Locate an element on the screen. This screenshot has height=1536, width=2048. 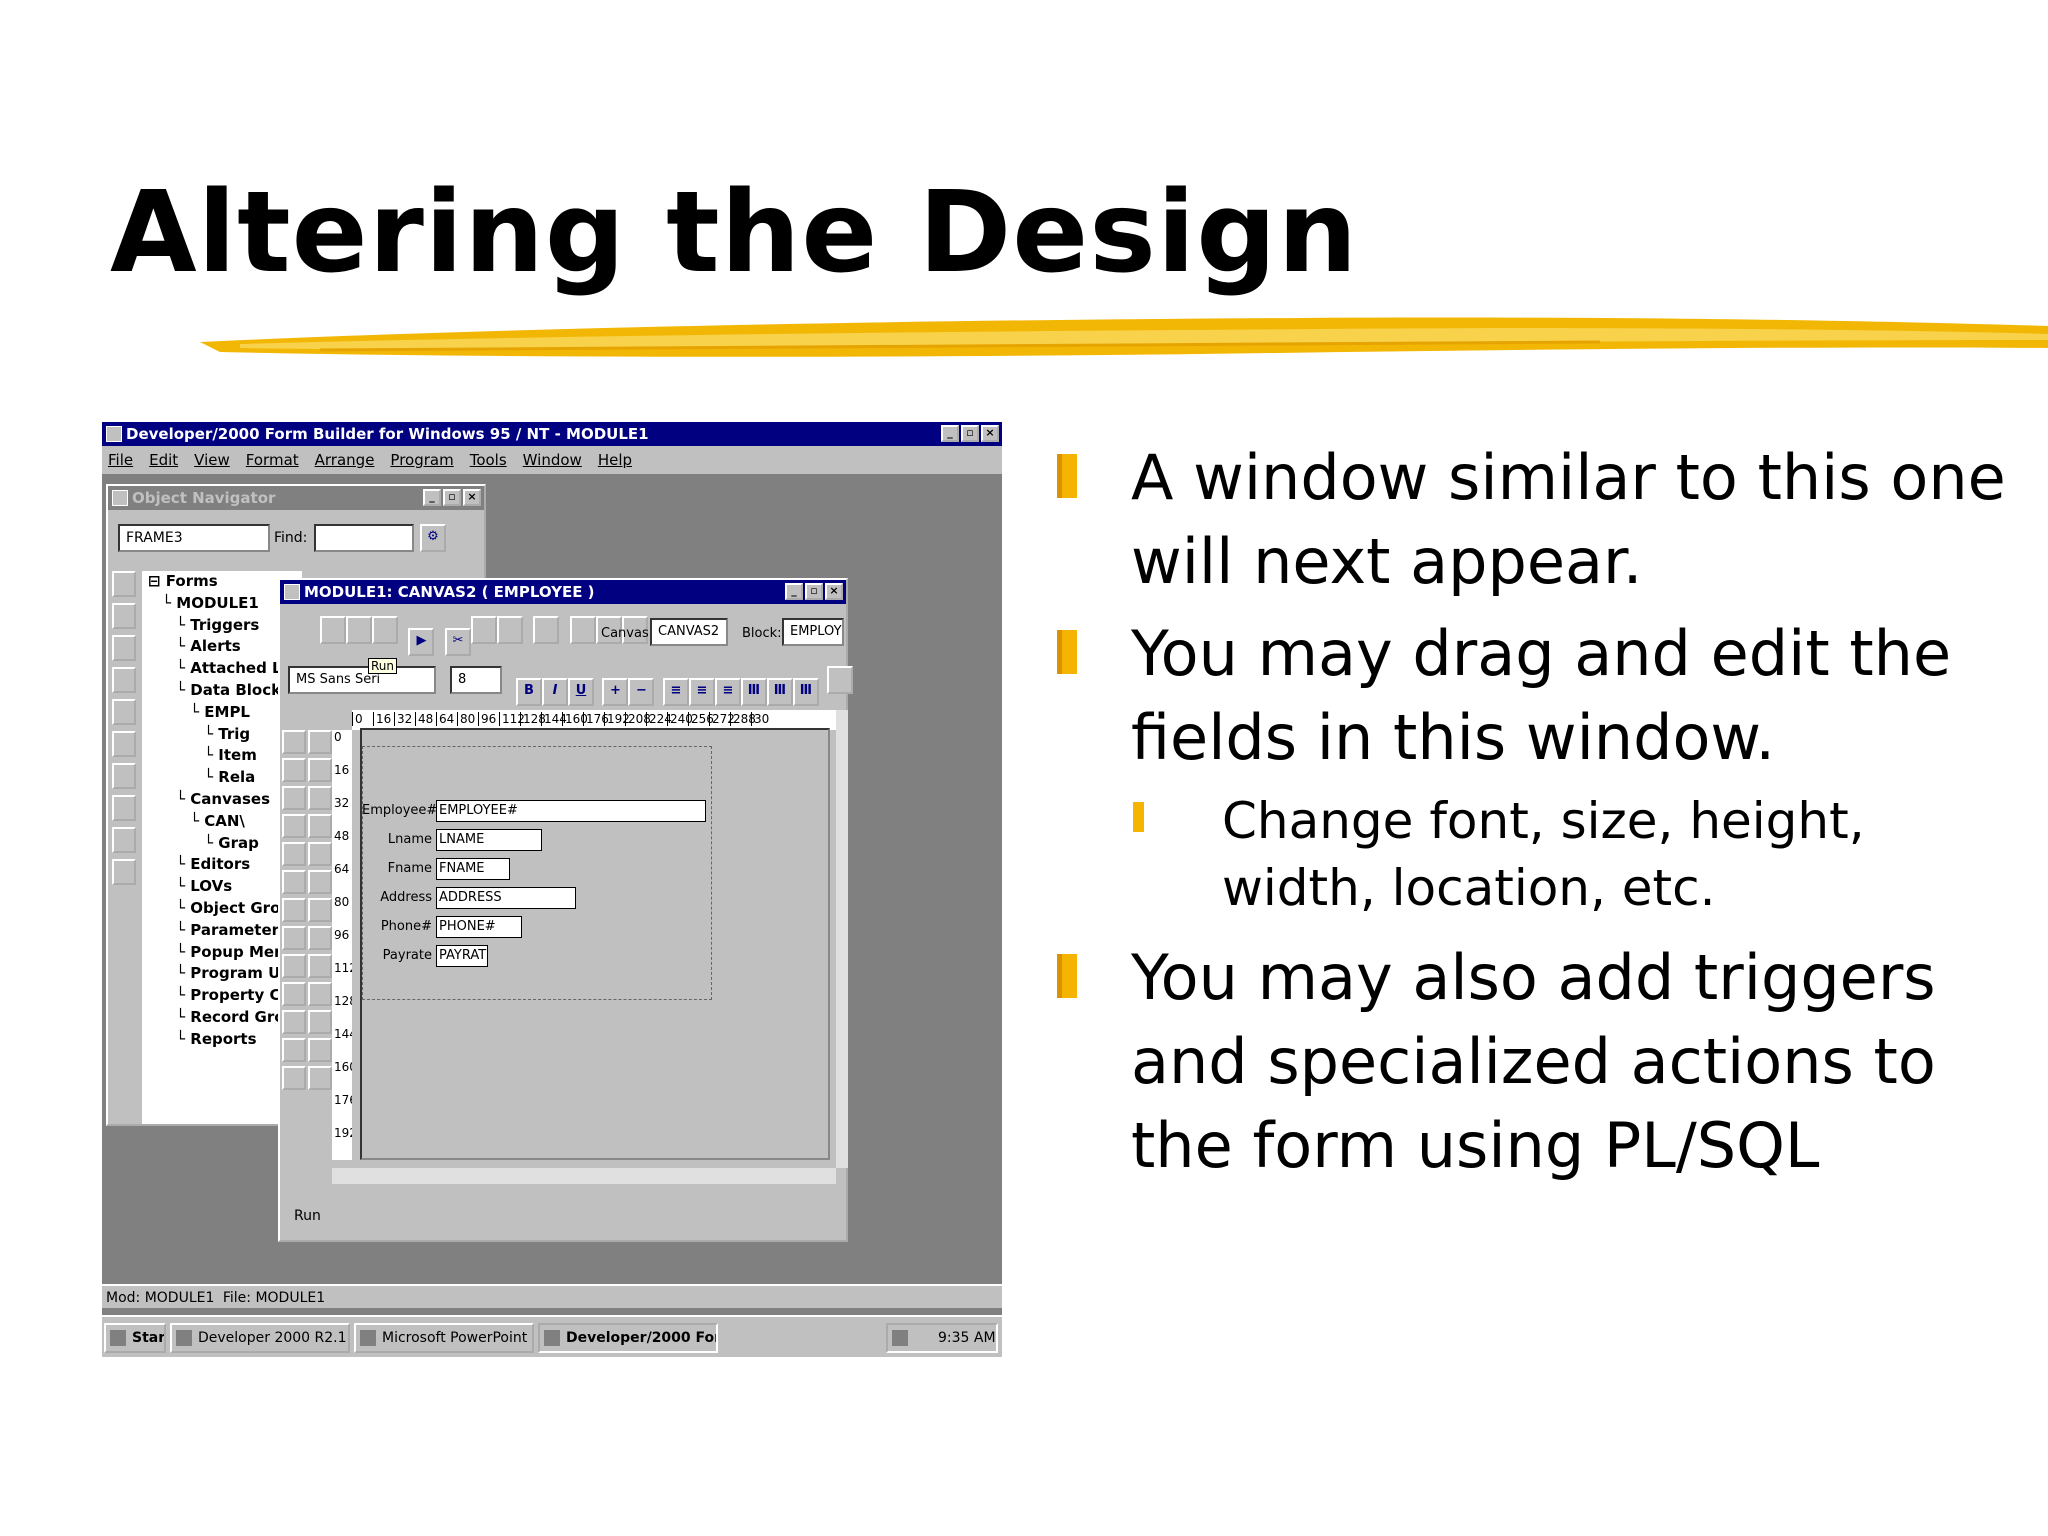
vbx-tool-icon is located at coordinates (320, 1022).